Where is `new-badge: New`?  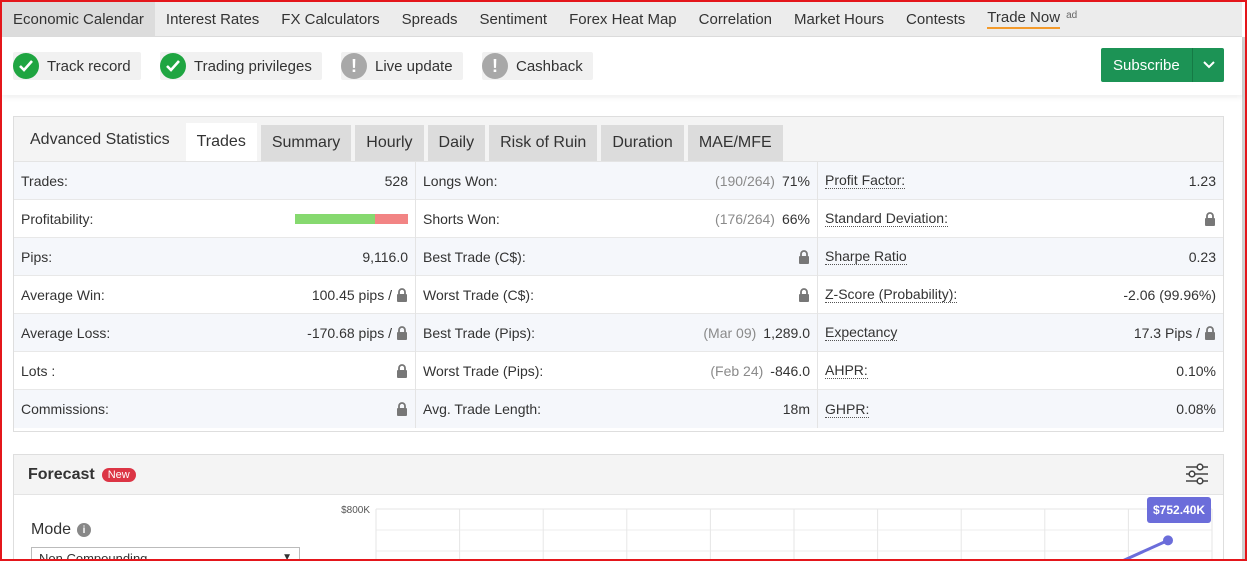
new-badge: New is located at coordinates (118, 474).